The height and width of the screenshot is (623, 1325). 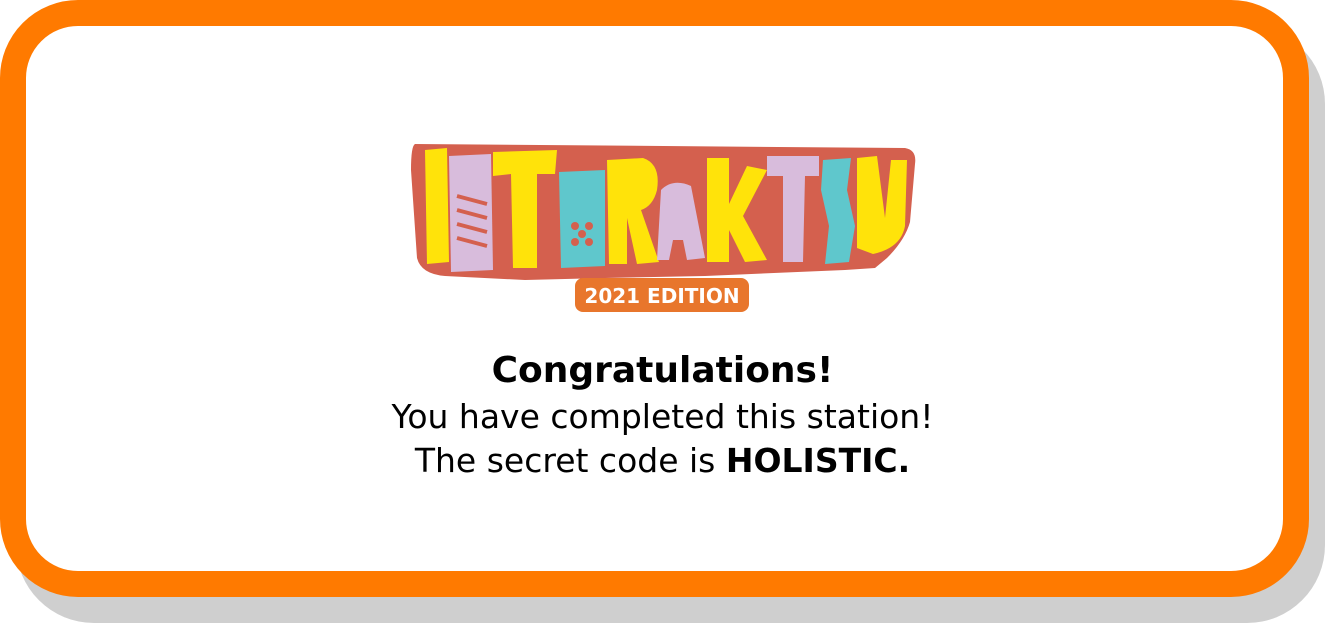 What do you see at coordinates (661, 296) in the screenshot?
I see `edition-badge-text: 2021 EDITION` at bounding box center [661, 296].